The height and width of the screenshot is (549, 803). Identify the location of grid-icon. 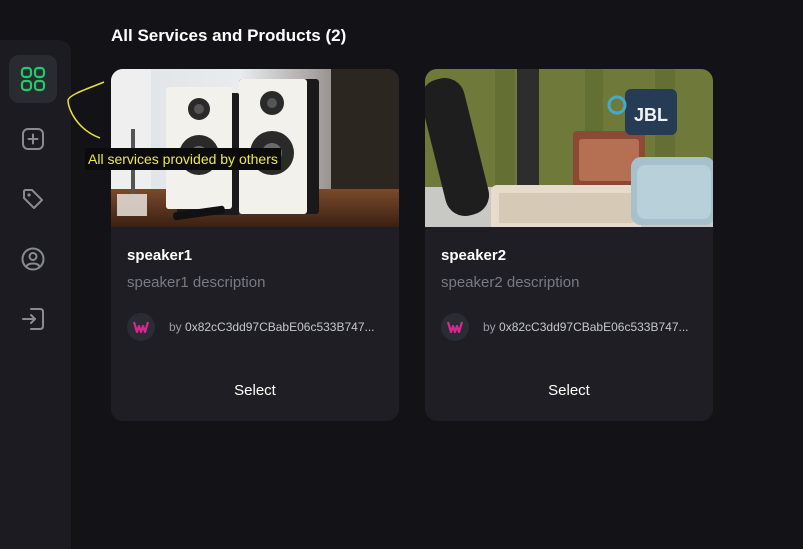
(33, 79).